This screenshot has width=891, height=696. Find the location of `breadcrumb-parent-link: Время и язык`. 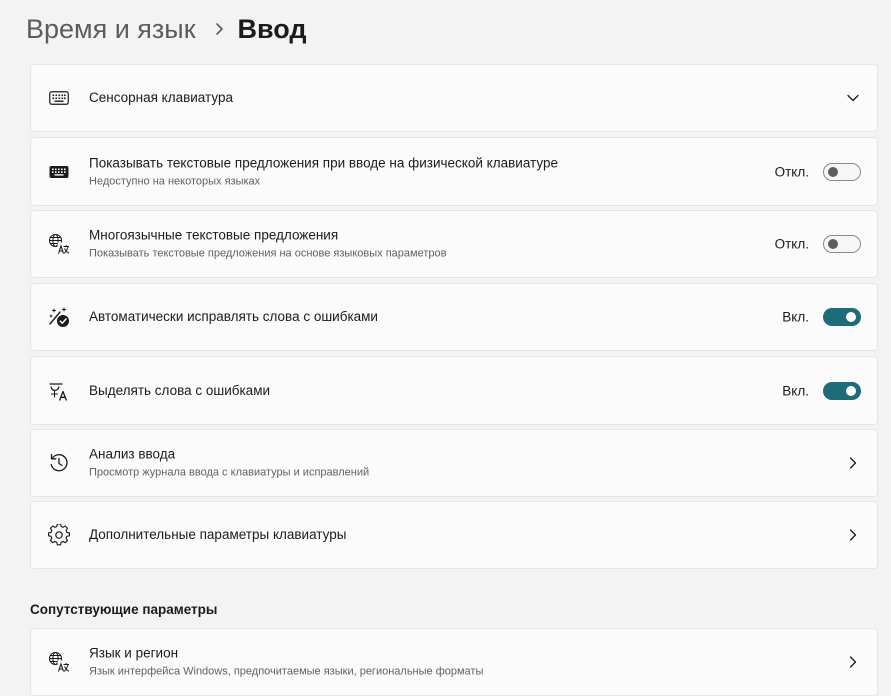

breadcrumb-parent-link: Время и язык is located at coordinates (111, 29).